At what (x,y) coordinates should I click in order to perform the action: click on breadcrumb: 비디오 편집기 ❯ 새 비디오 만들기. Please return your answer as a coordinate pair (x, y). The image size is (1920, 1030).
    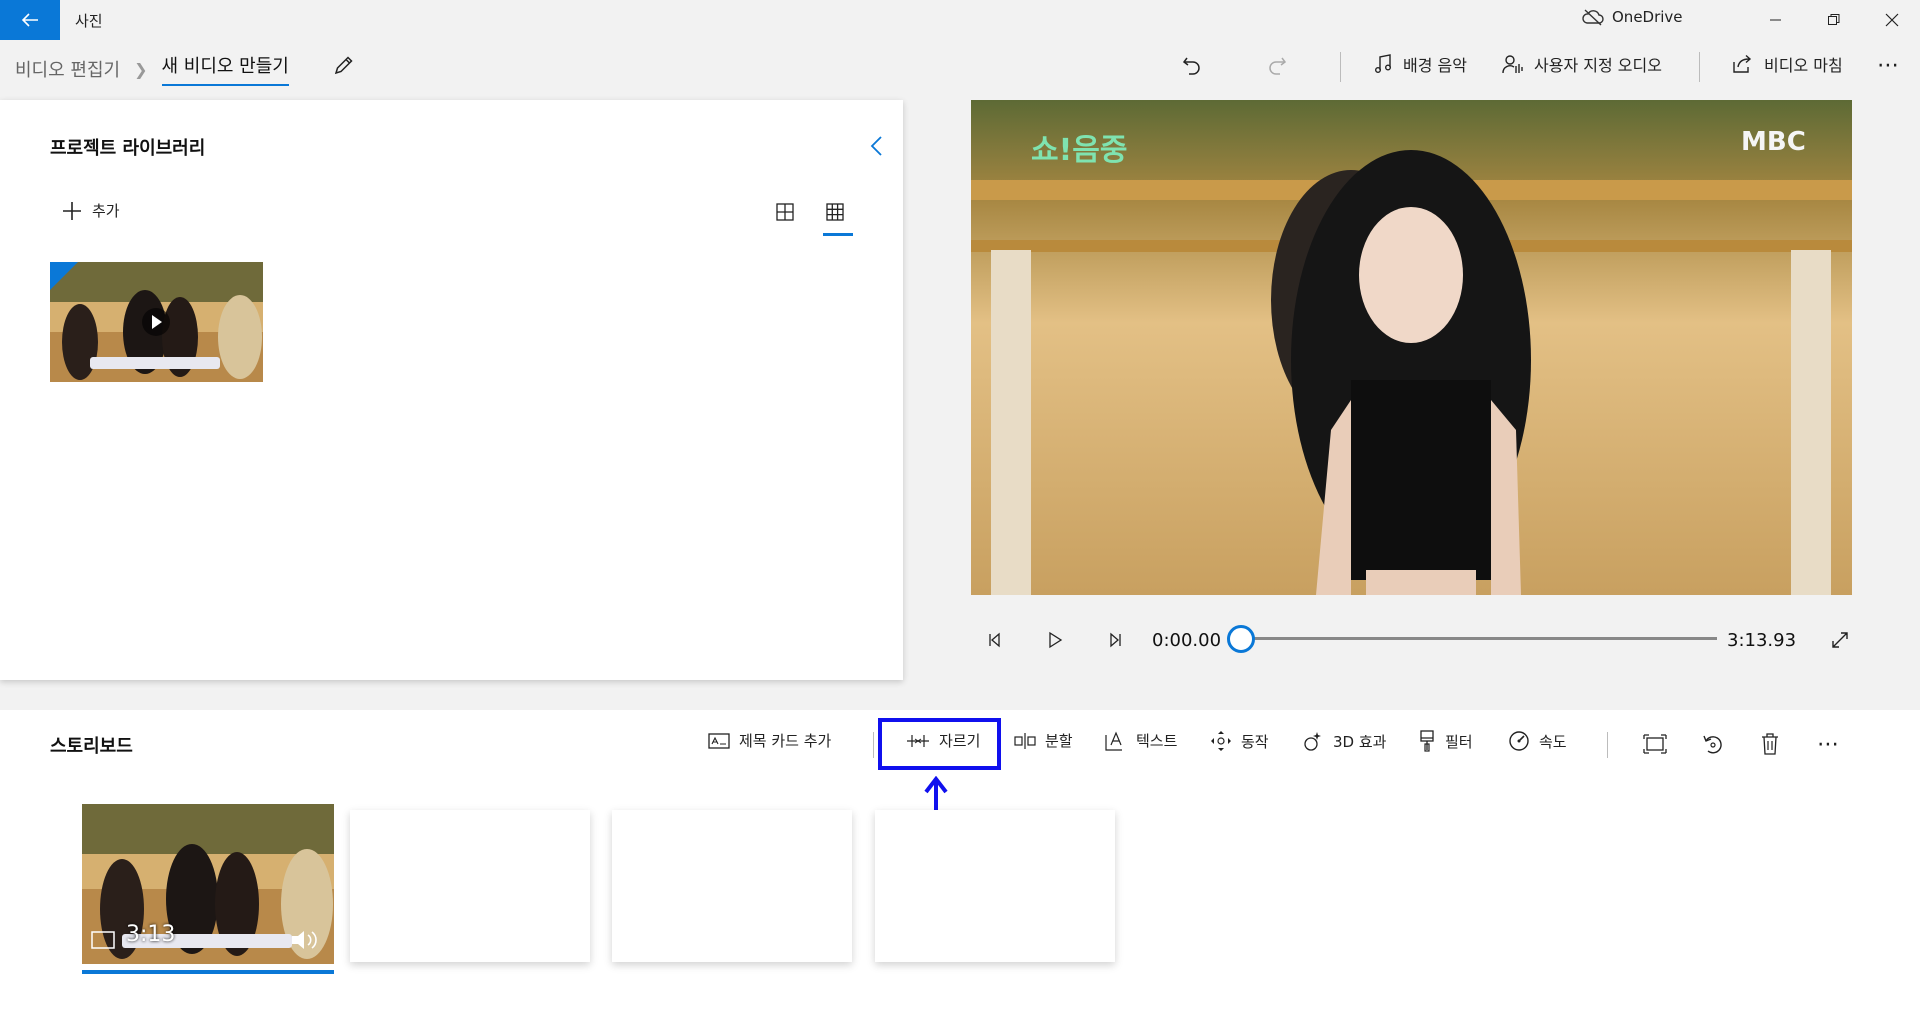
    Looking at the image, I should click on (152, 69).